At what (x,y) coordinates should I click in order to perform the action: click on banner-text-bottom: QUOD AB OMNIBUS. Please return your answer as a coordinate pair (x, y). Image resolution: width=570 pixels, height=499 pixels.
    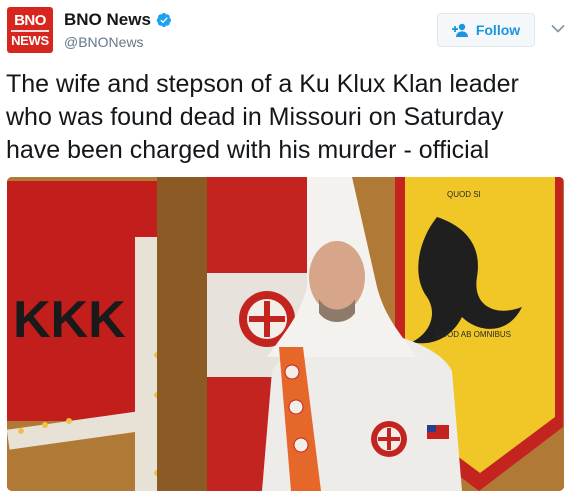
    Looking at the image, I should click on (473, 334).